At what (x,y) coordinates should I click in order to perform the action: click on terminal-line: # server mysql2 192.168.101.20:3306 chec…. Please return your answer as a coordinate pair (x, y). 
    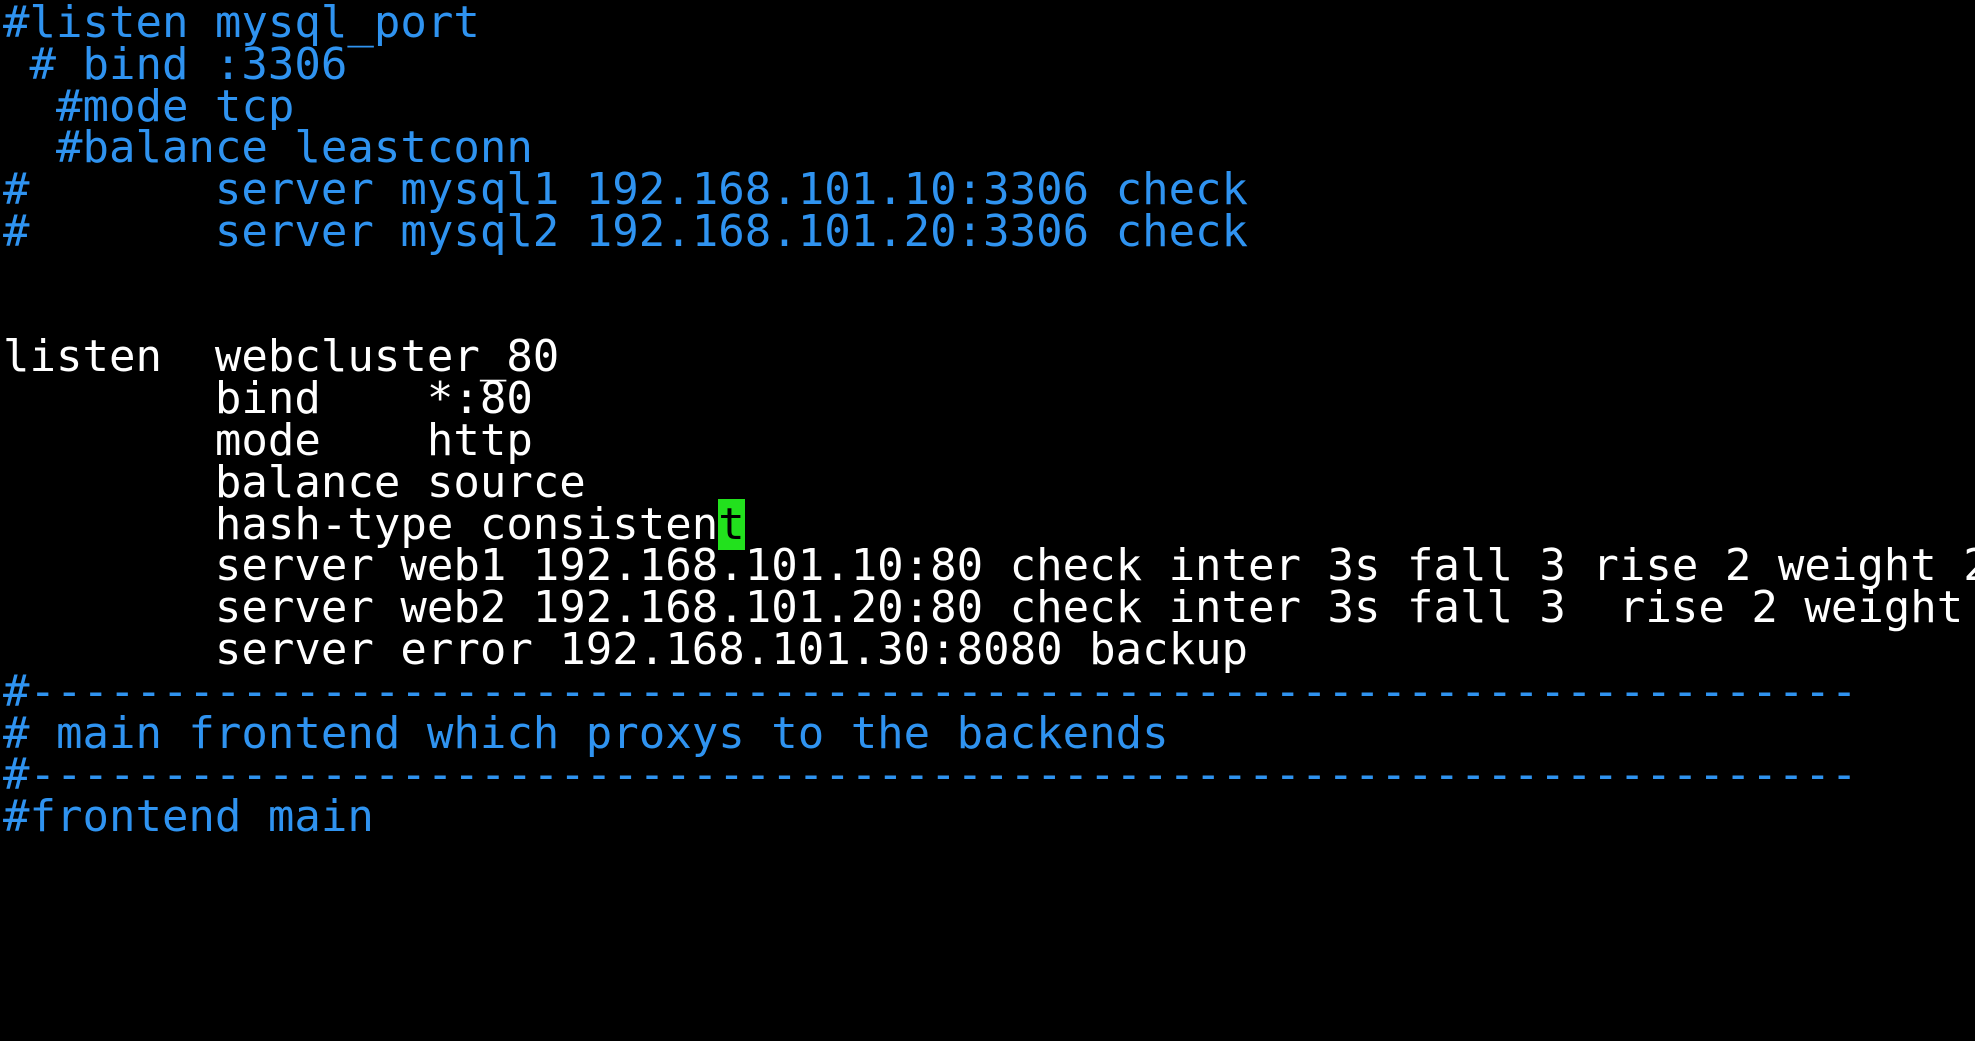
    Looking at the image, I should click on (625, 232).